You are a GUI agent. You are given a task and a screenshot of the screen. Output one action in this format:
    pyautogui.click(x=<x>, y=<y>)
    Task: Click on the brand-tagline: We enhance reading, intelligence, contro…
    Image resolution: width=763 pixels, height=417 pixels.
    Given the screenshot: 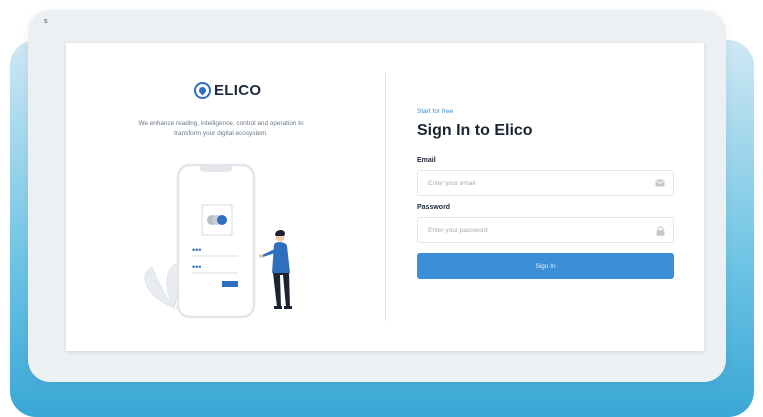 What is the action you would take?
    pyautogui.click(x=221, y=128)
    